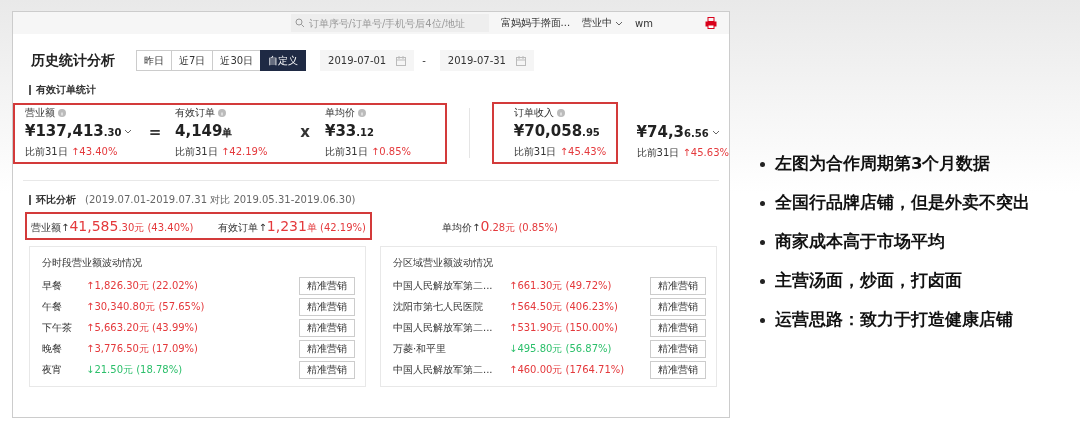  What do you see at coordinates (619, 23) in the screenshot?
I see `caret-icon` at bounding box center [619, 23].